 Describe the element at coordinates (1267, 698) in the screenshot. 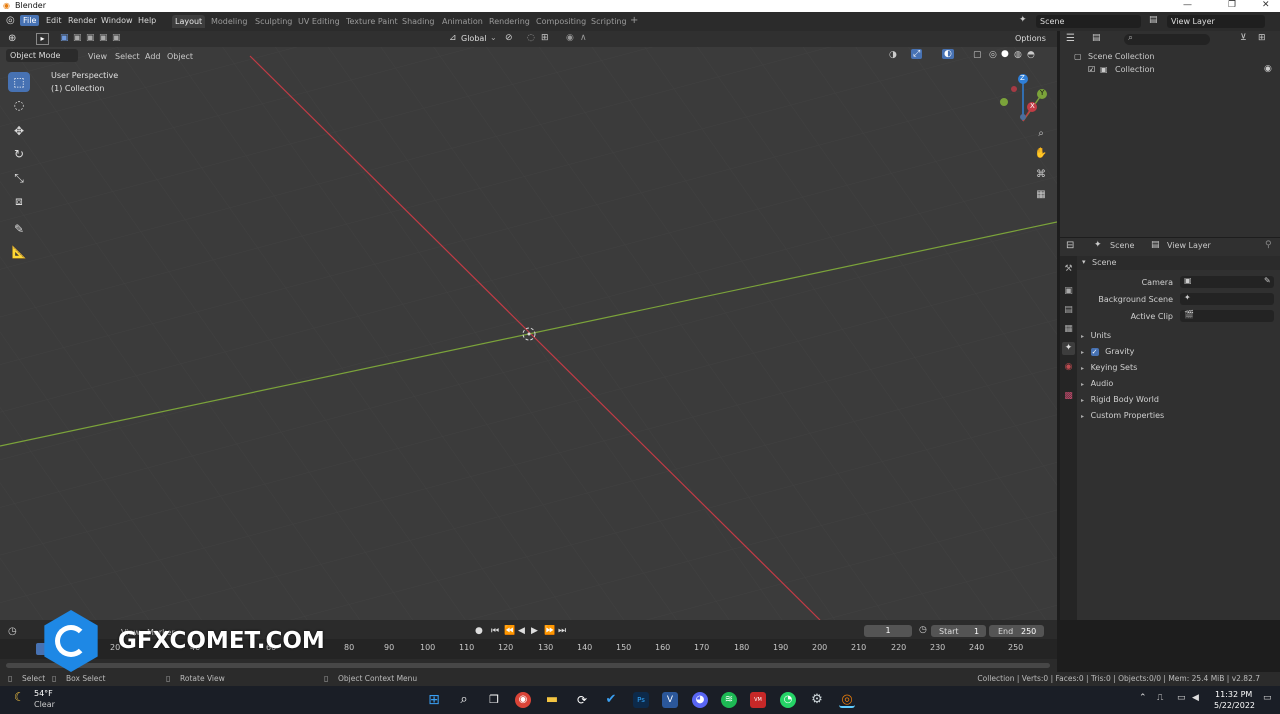

I see `notification-icon: ▭` at that location.